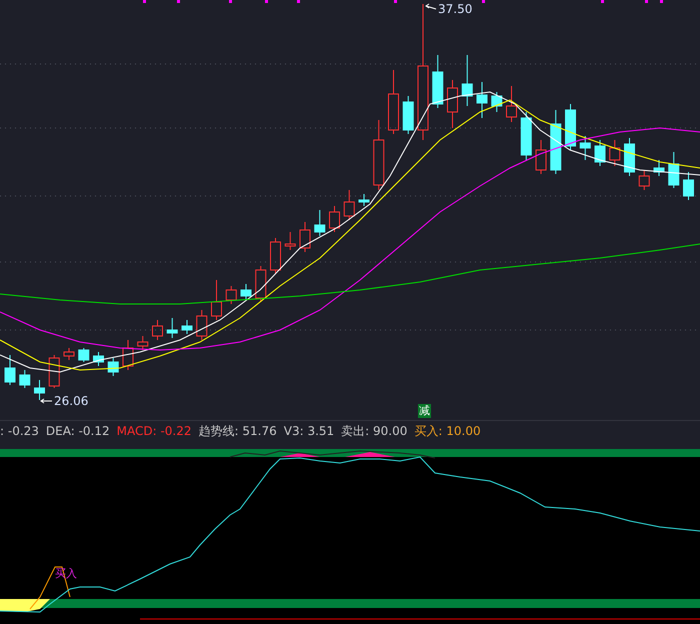 Image resolution: width=700 pixels, height=624 pixels. Describe the element at coordinates (237, 431) in the screenshot. I see `indicator-value: 趋势线: 51.76` at that location.